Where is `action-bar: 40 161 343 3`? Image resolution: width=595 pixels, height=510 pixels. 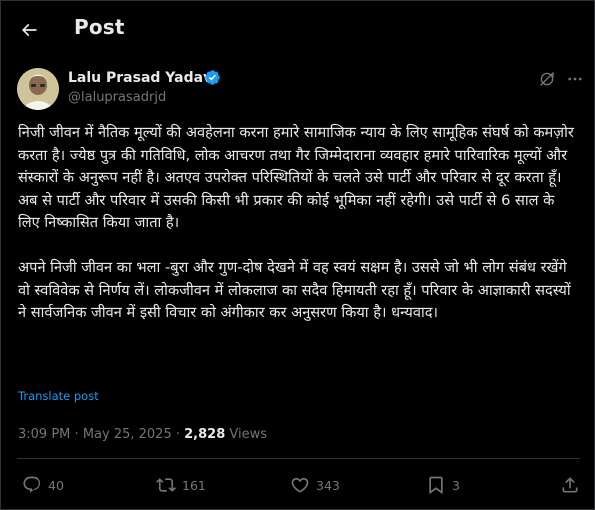
action-bar: 40 161 343 3 is located at coordinates (297, 485).